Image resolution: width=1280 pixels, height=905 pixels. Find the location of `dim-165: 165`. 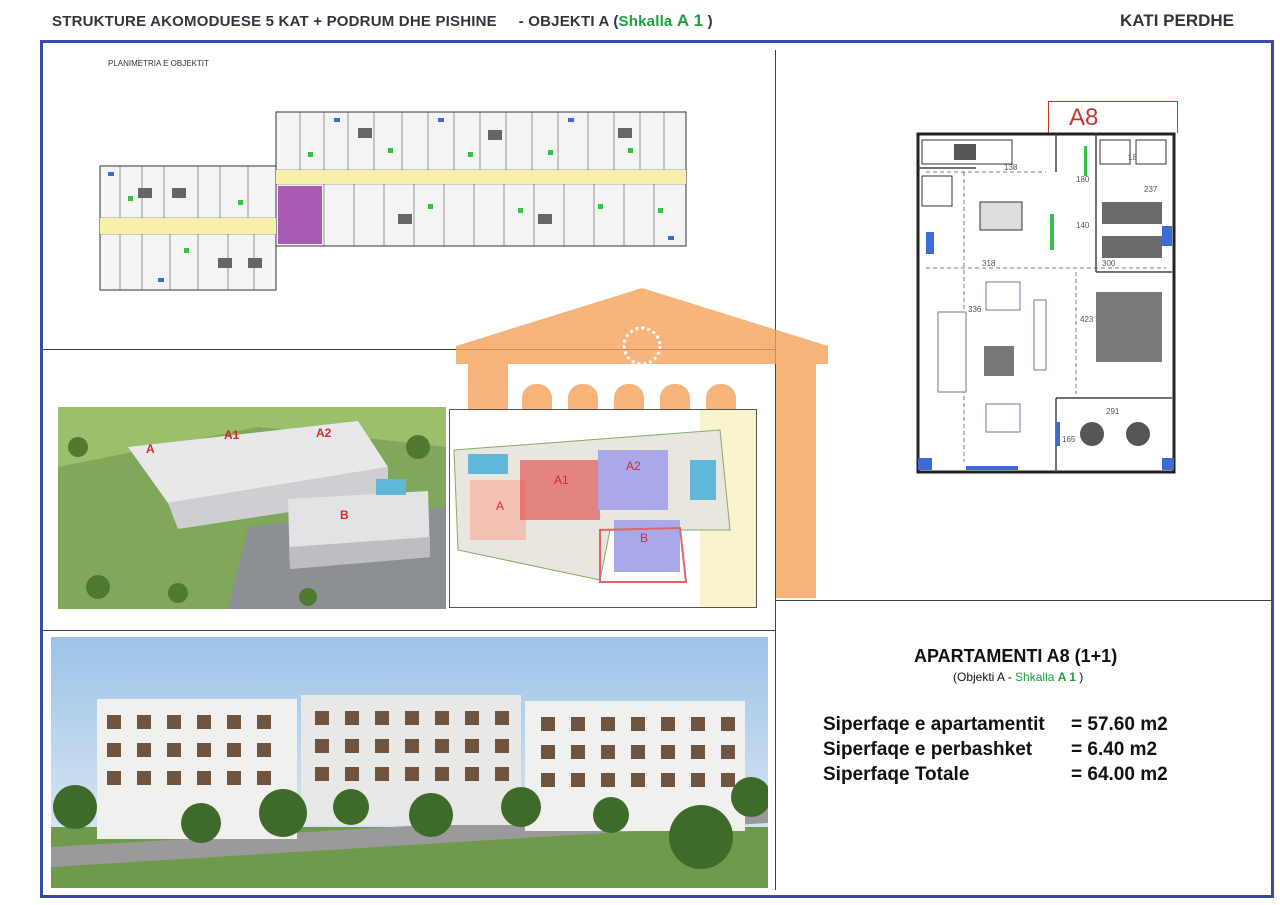

dim-165: 165 is located at coordinates (1069, 439).